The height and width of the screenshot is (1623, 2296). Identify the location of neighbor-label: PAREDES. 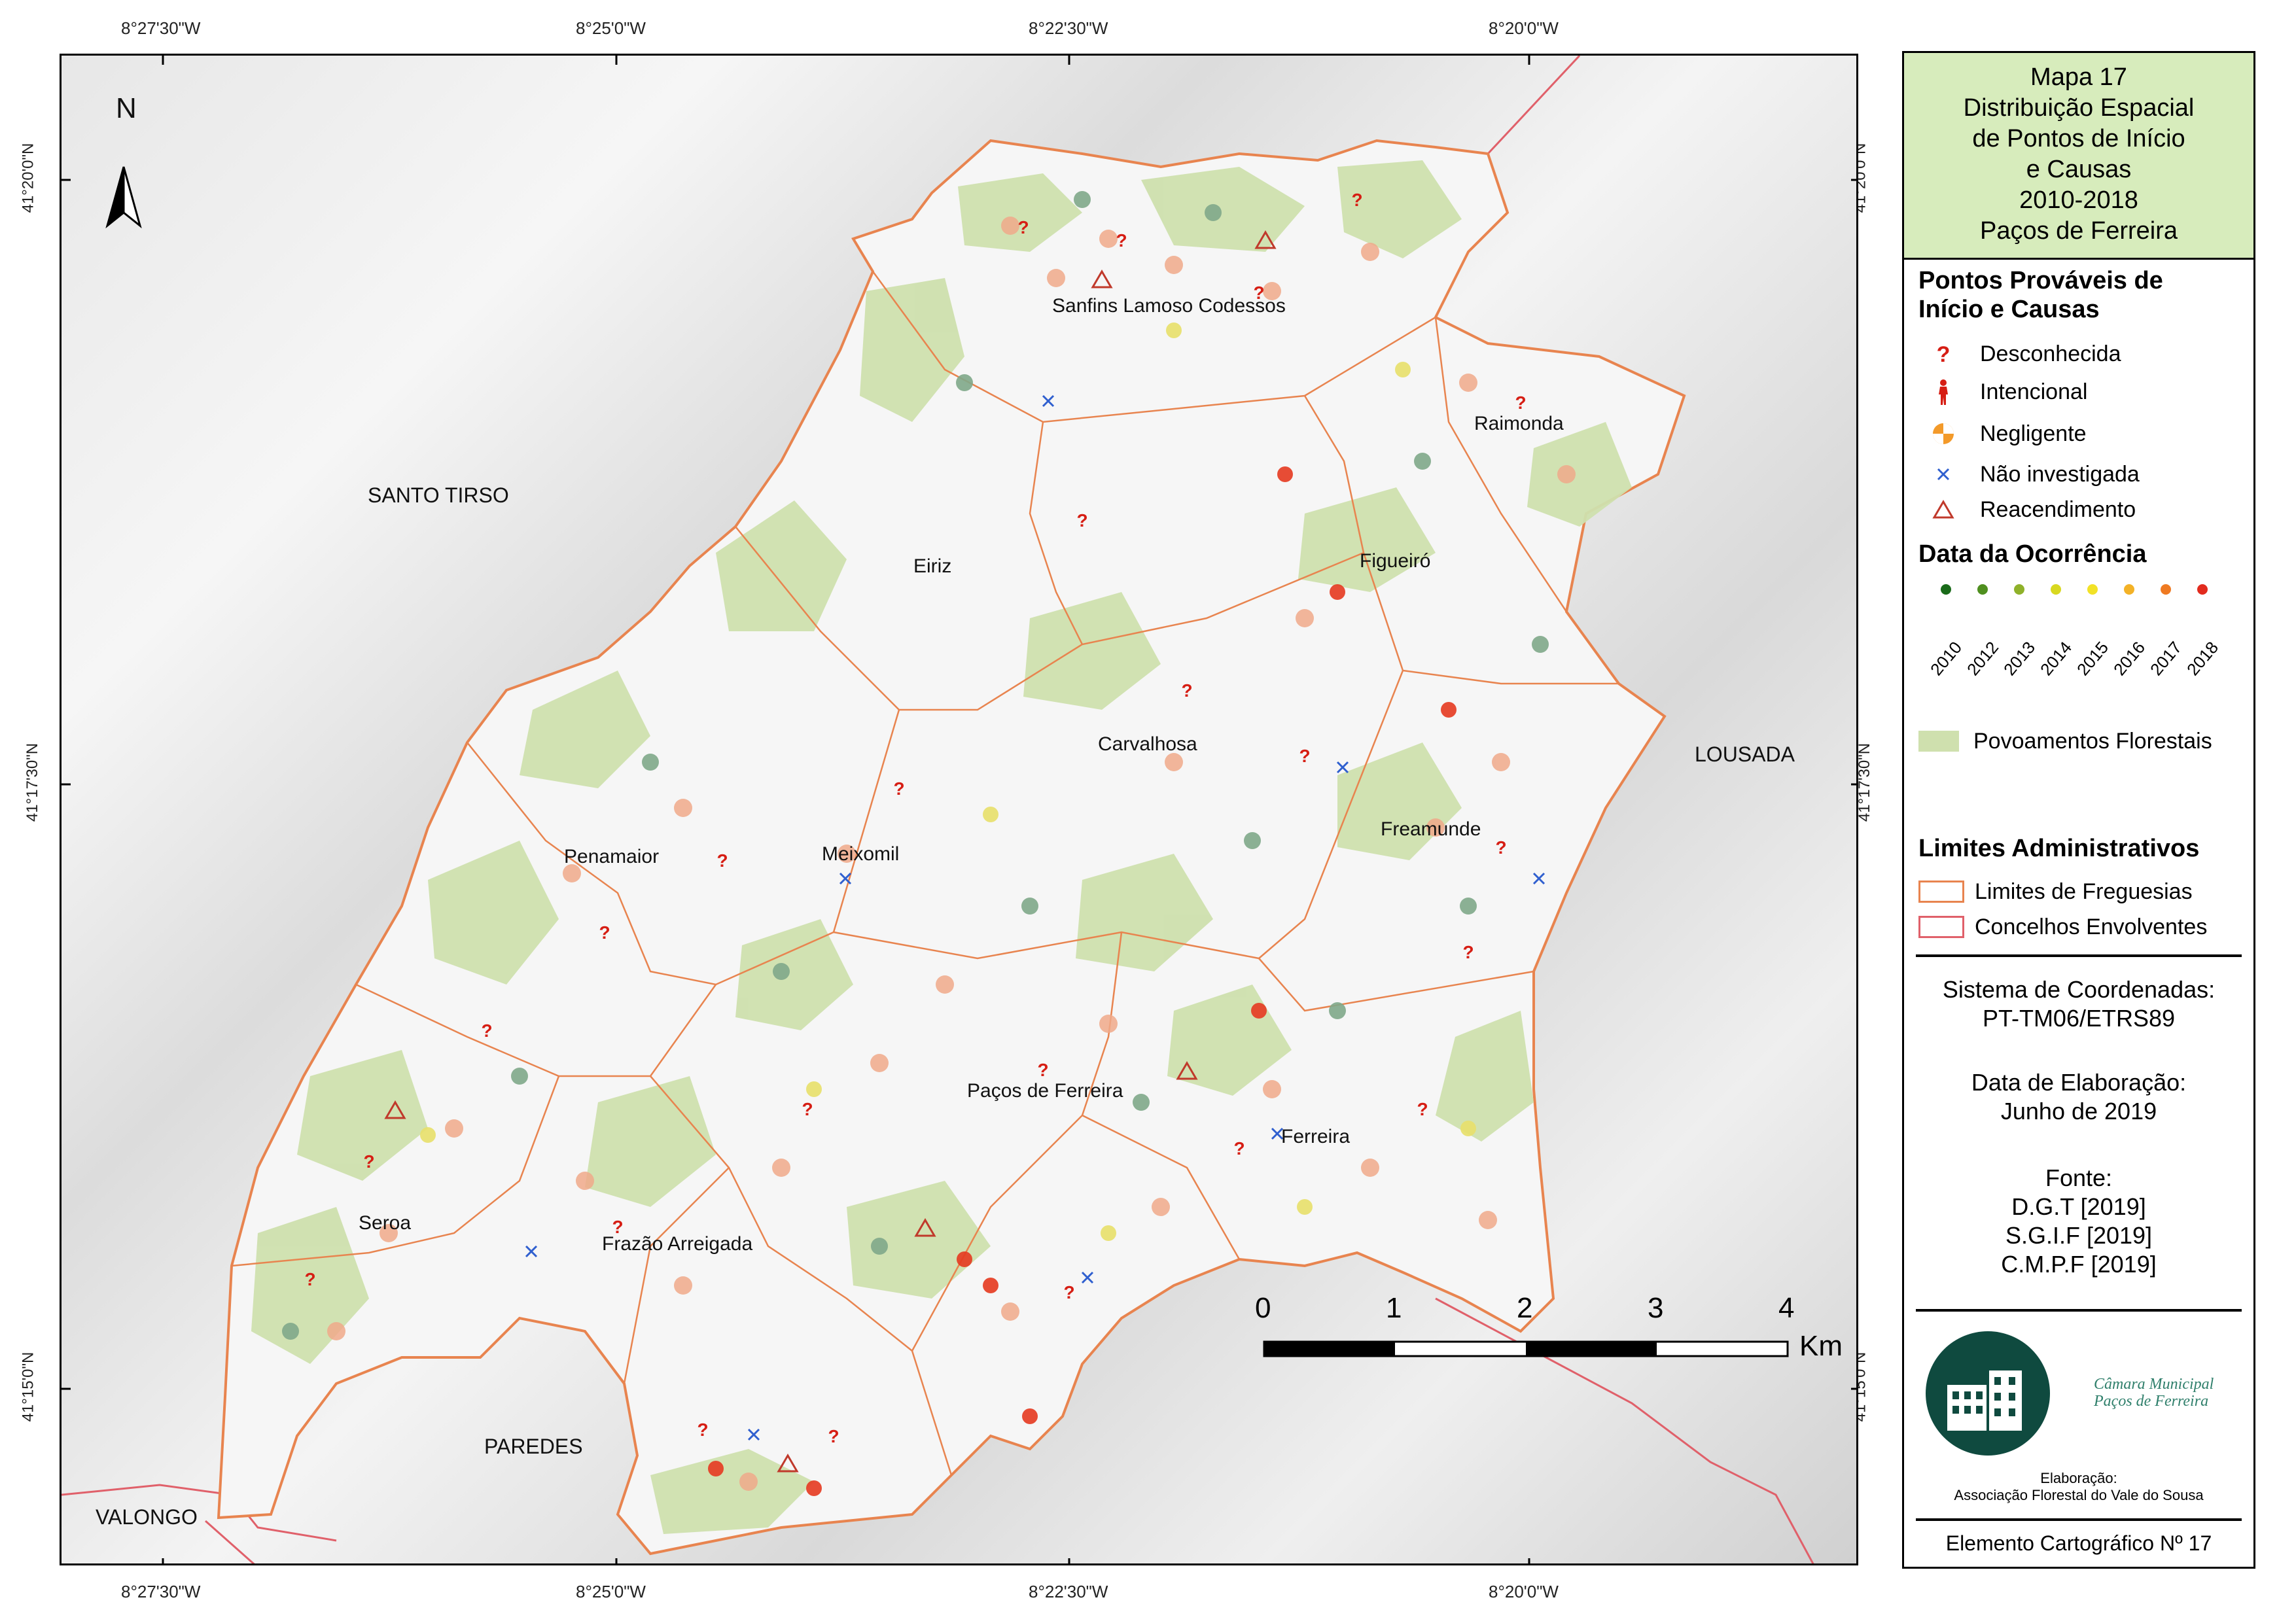
(533, 1446).